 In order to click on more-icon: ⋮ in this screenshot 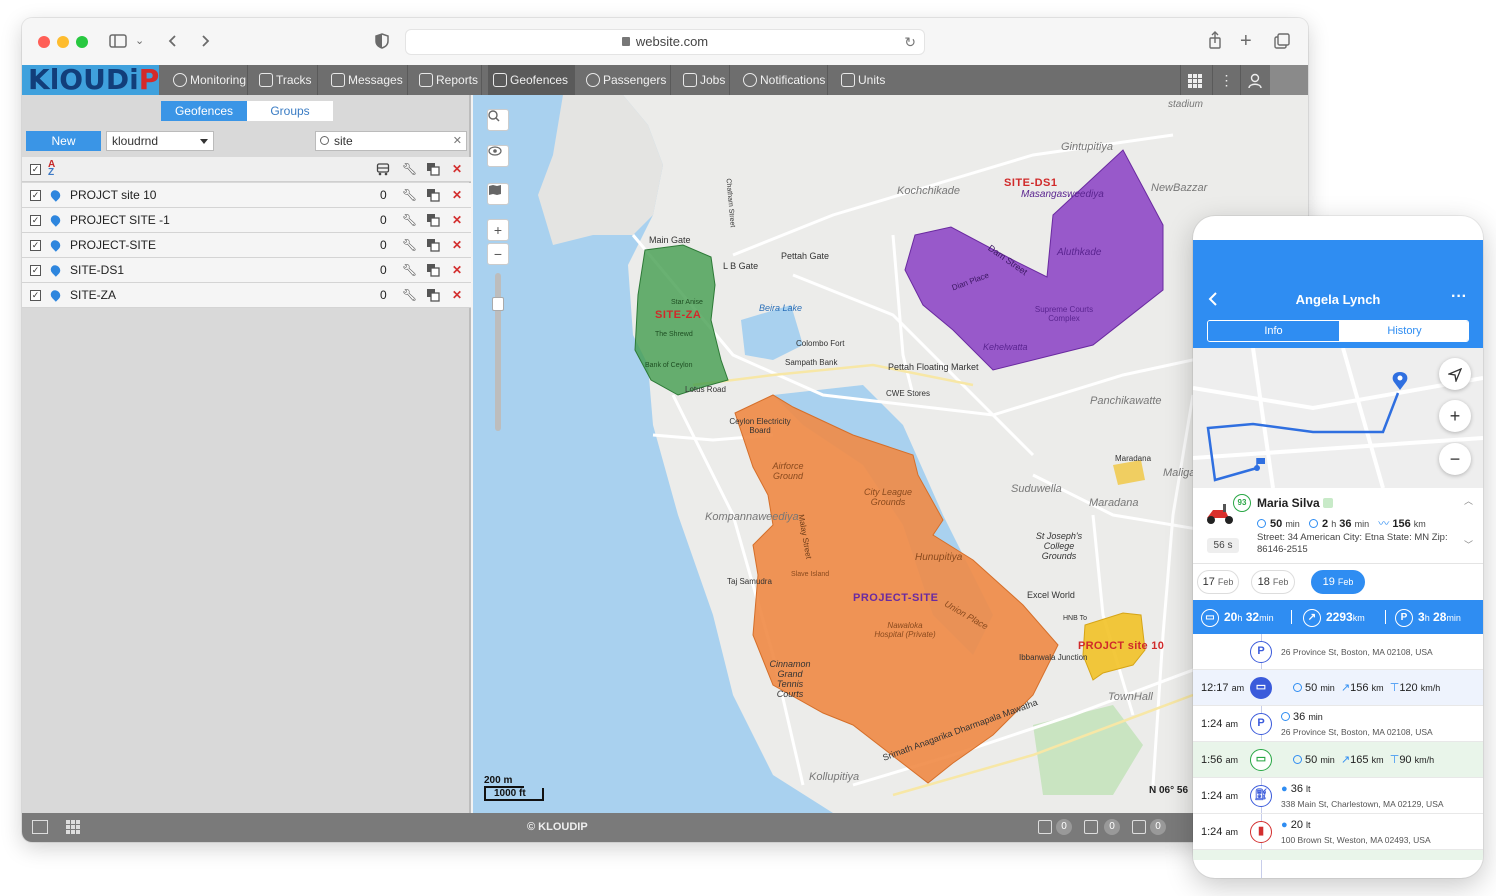, I will do `click(1226, 80)`.